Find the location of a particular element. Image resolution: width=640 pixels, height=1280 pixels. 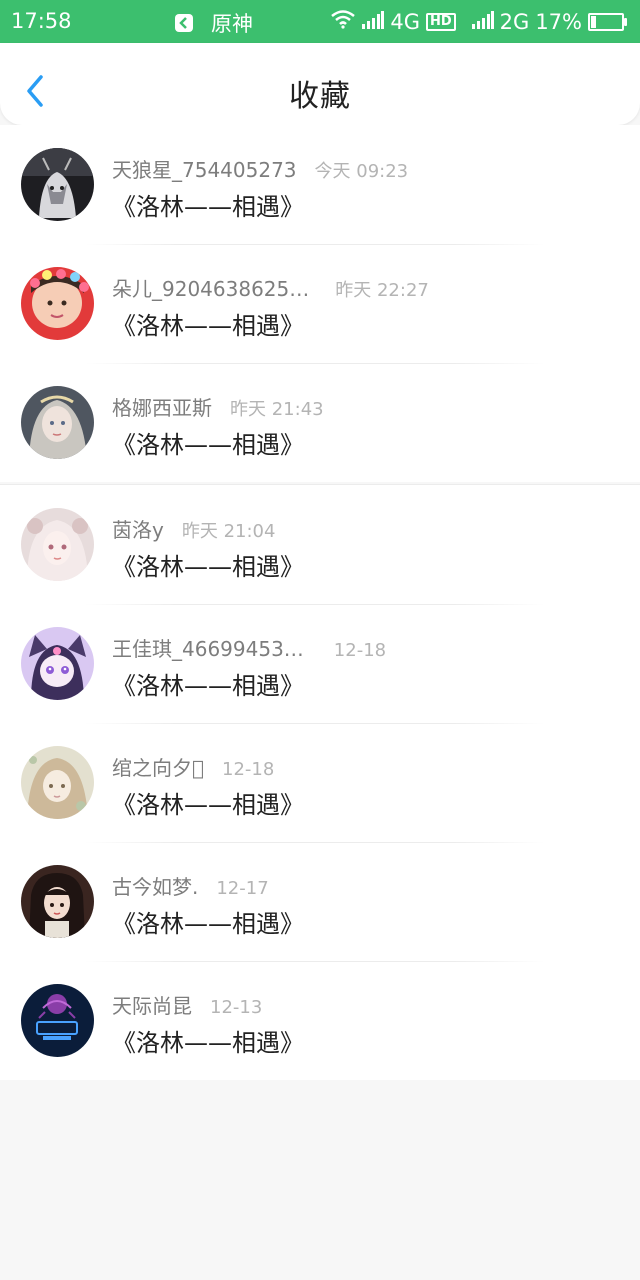

page-header: 收藏 is located at coordinates (320, 84).